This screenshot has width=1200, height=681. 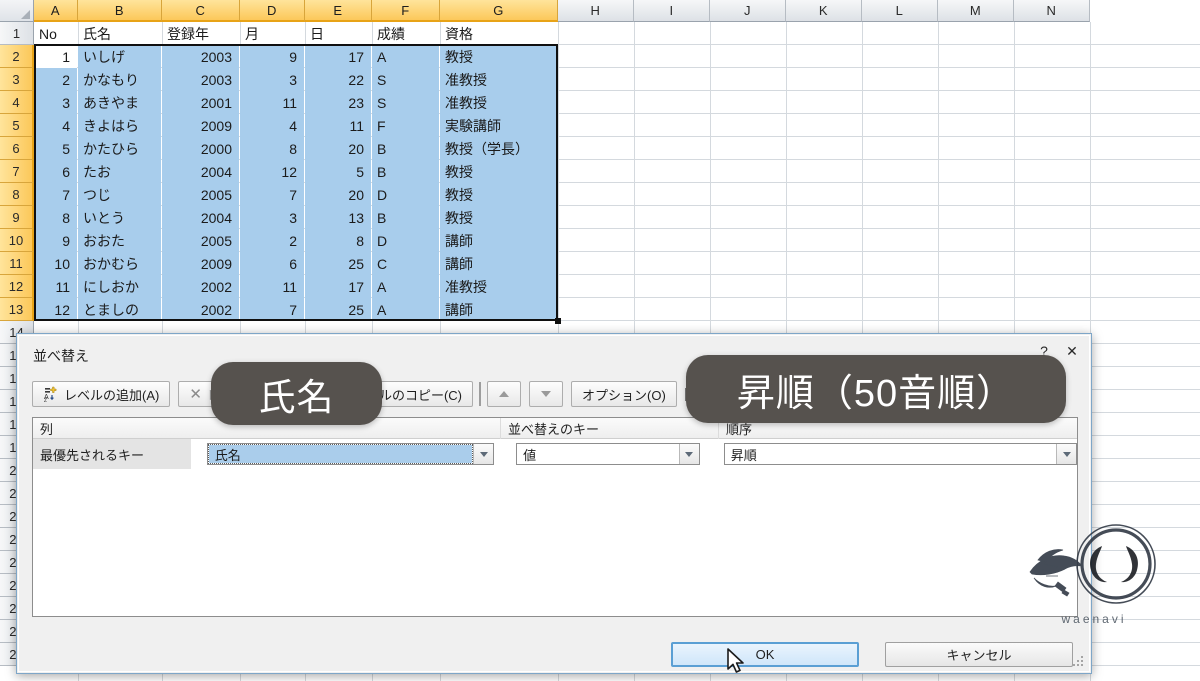 I want to click on cell-G7: 教授, so click(x=498, y=171).